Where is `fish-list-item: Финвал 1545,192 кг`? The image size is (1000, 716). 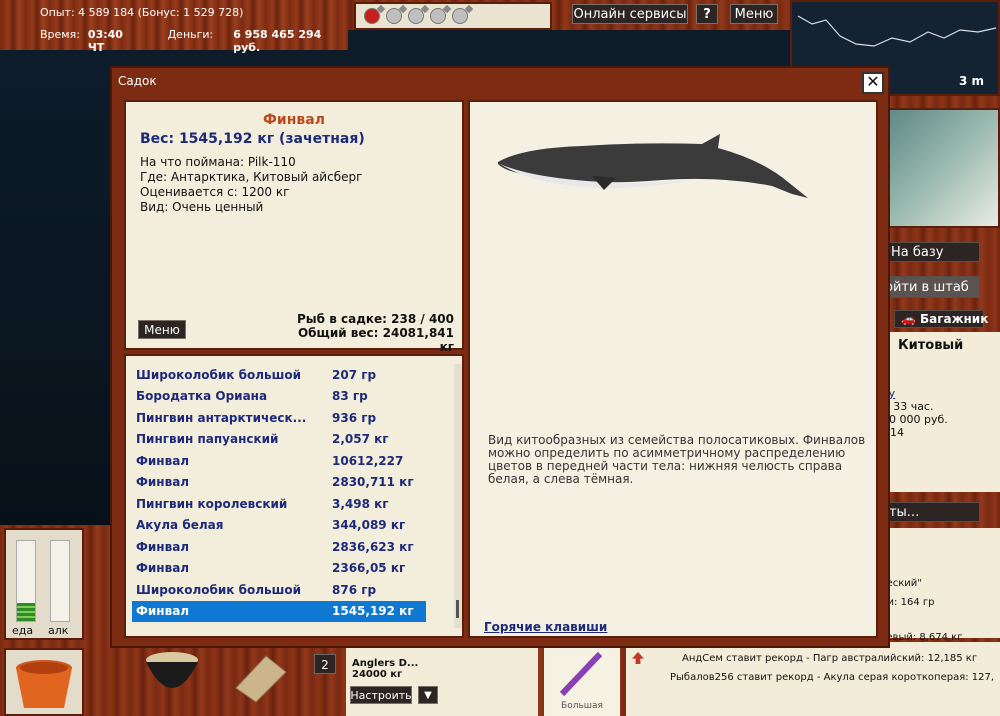
fish-list-item: Финвал 1545,192 кг is located at coordinates (279, 611).